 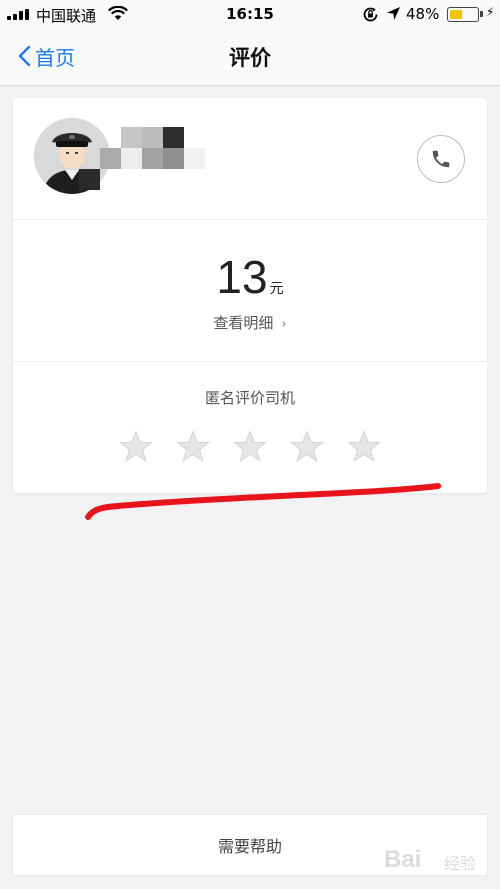 I want to click on star-rating, so click(x=250, y=447).